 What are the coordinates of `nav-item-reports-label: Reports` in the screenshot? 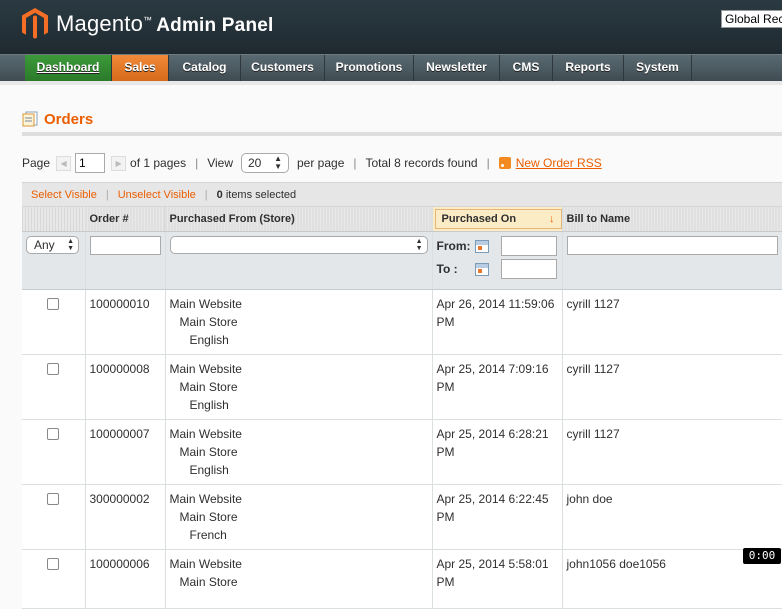 It's located at (588, 67).